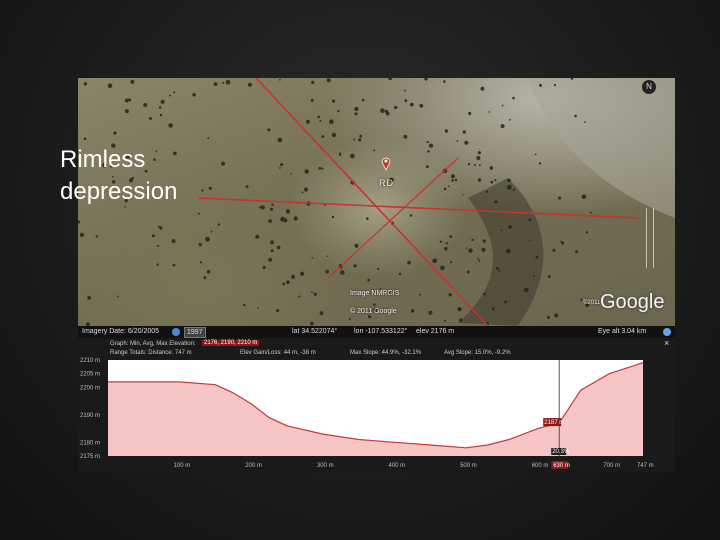  What do you see at coordinates (554, 423) in the screenshot?
I see `marker-elevation: 2187 m` at bounding box center [554, 423].